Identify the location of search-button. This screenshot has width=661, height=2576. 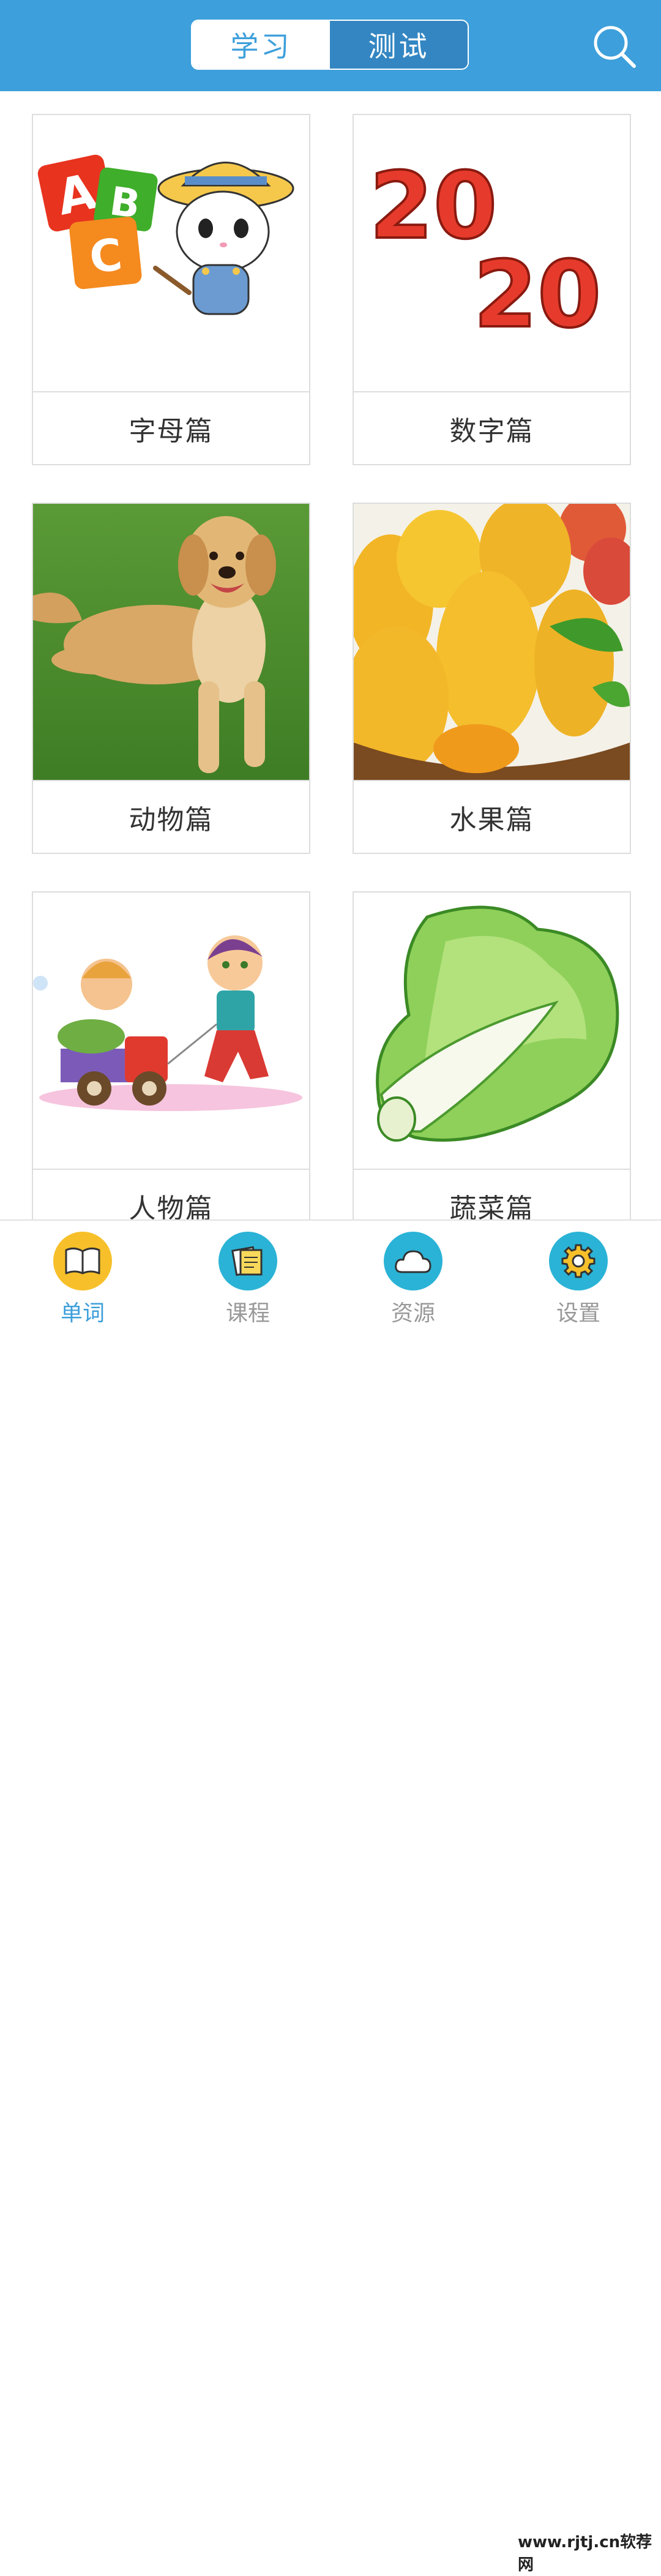
(614, 47).